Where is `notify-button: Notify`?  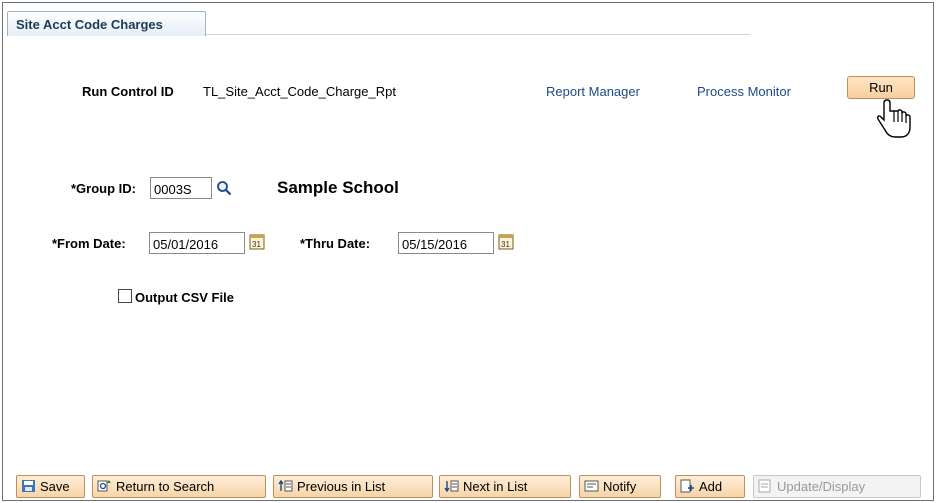 notify-button: Notify is located at coordinates (620, 486).